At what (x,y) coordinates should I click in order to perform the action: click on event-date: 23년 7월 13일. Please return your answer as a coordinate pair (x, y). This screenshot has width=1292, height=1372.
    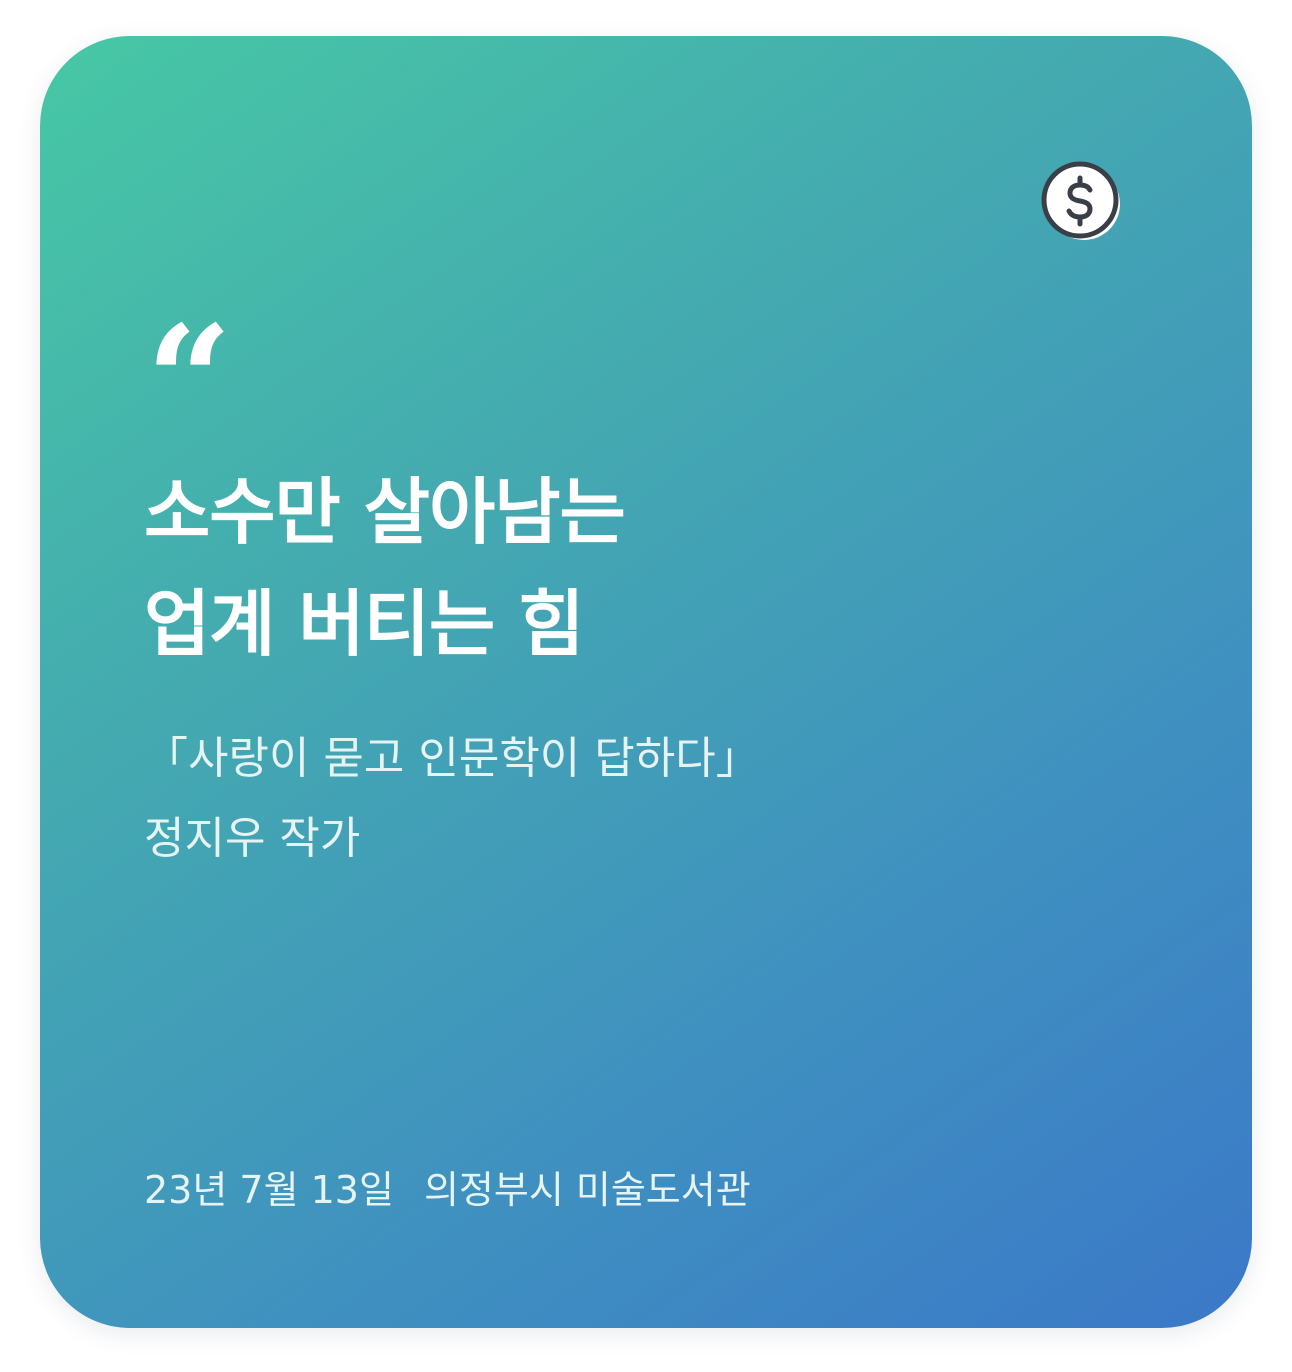
    Looking at the image, I should click on (269, 1190).